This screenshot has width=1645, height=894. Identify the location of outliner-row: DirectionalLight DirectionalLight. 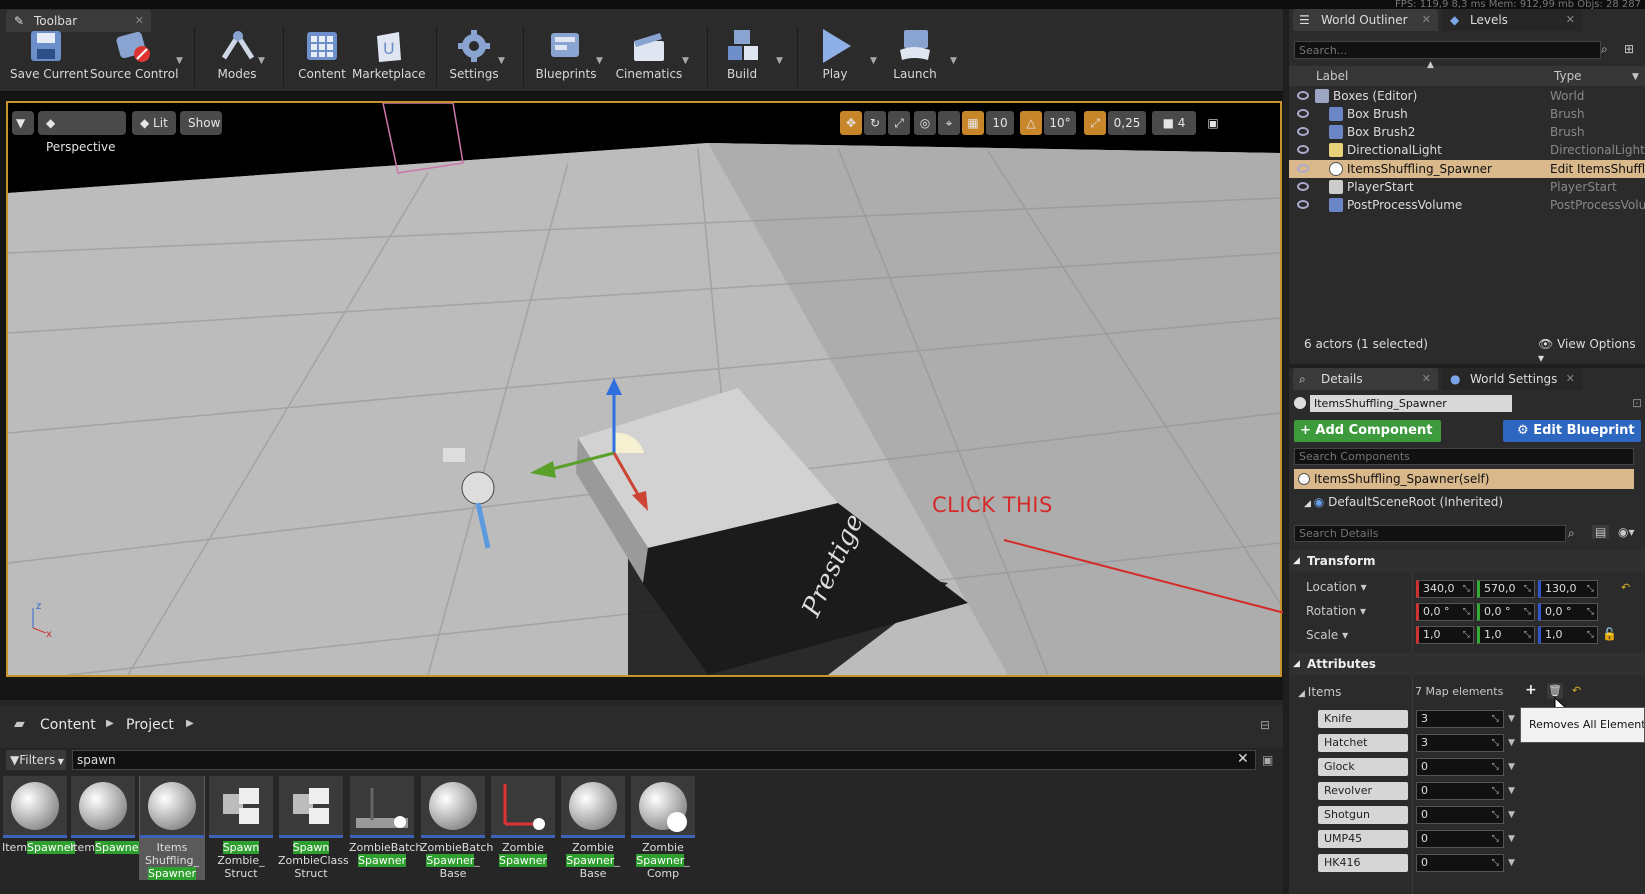
(1467, 150).